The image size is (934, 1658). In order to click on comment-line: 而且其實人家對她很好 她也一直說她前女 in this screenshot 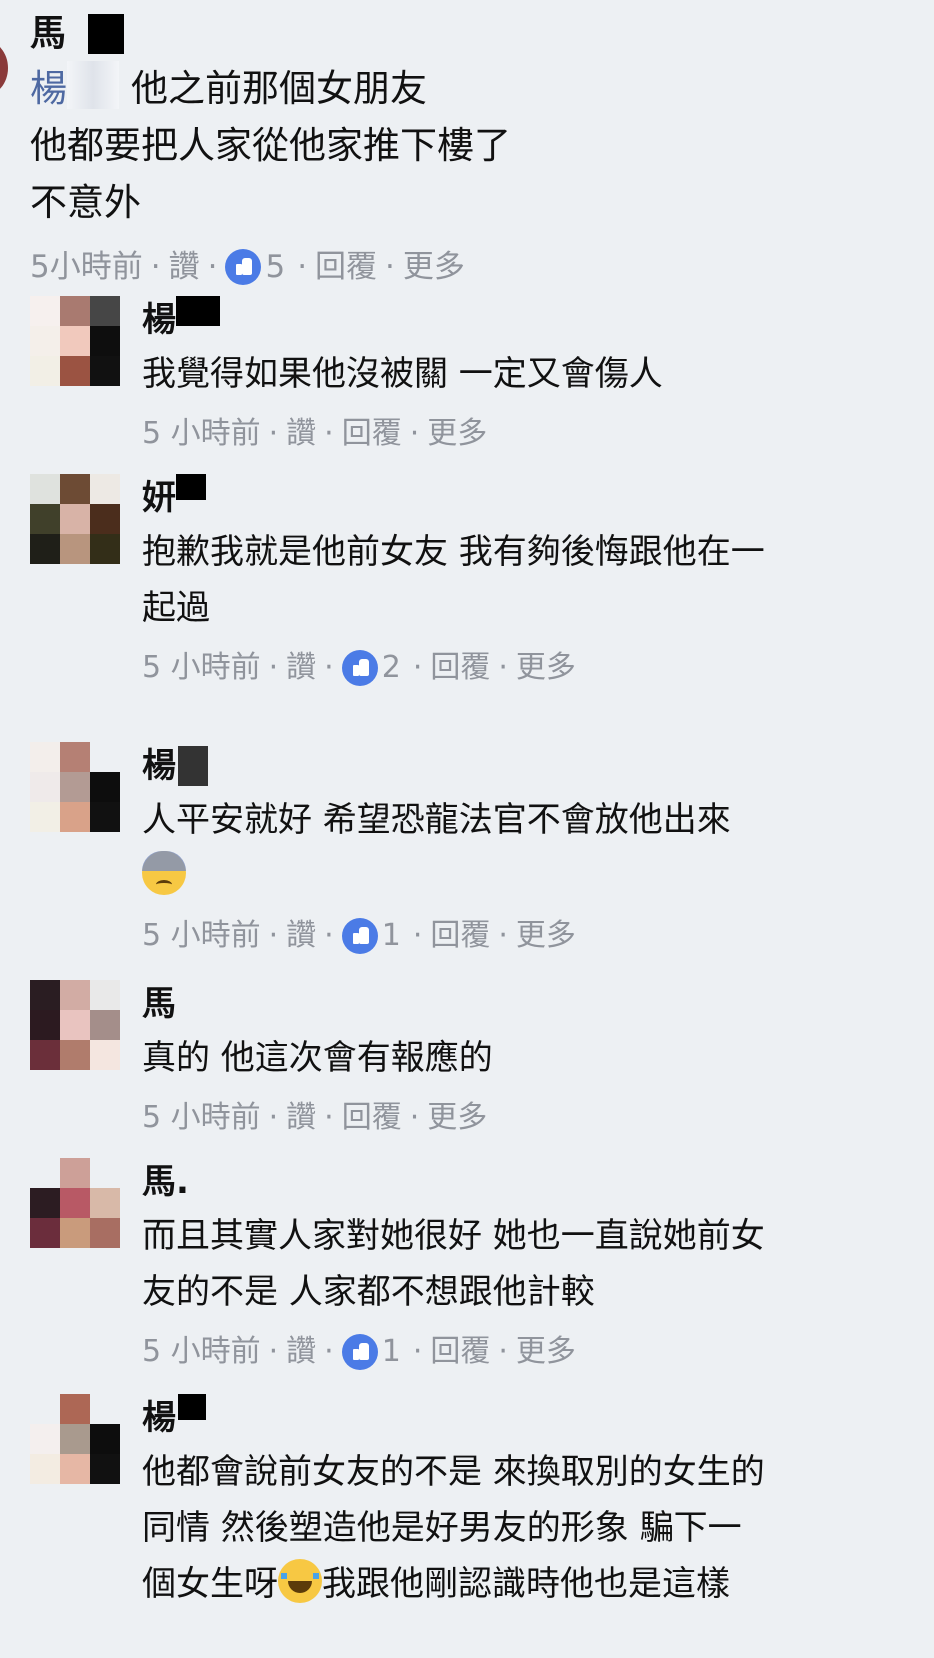, I will do `click(453, 1236)`.